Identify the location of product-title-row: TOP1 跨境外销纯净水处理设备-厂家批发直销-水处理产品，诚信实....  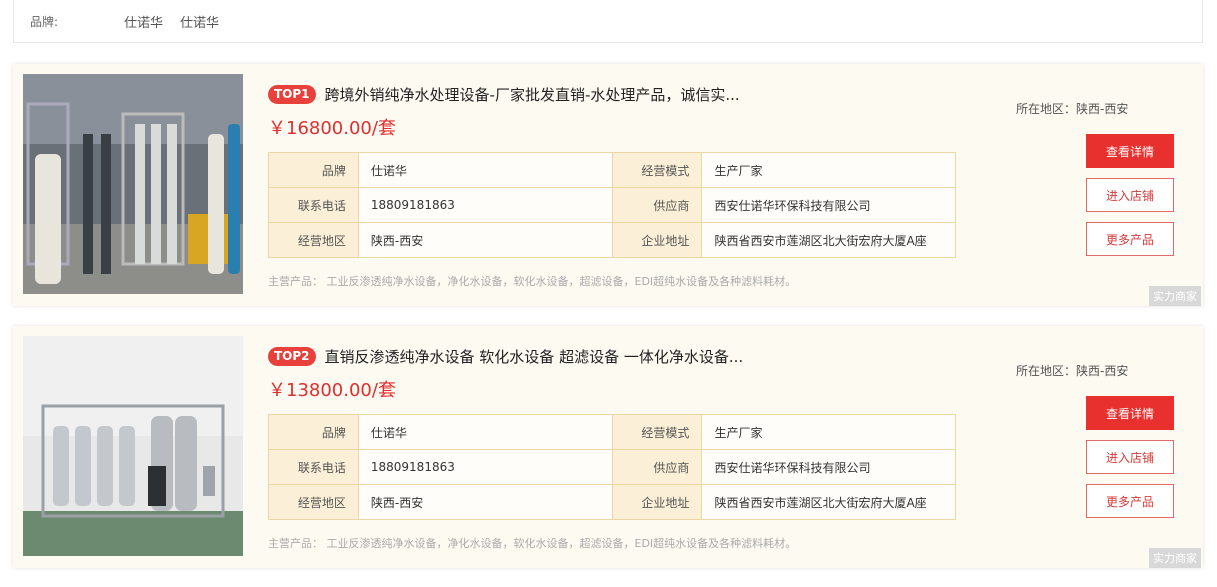
(504, 94).